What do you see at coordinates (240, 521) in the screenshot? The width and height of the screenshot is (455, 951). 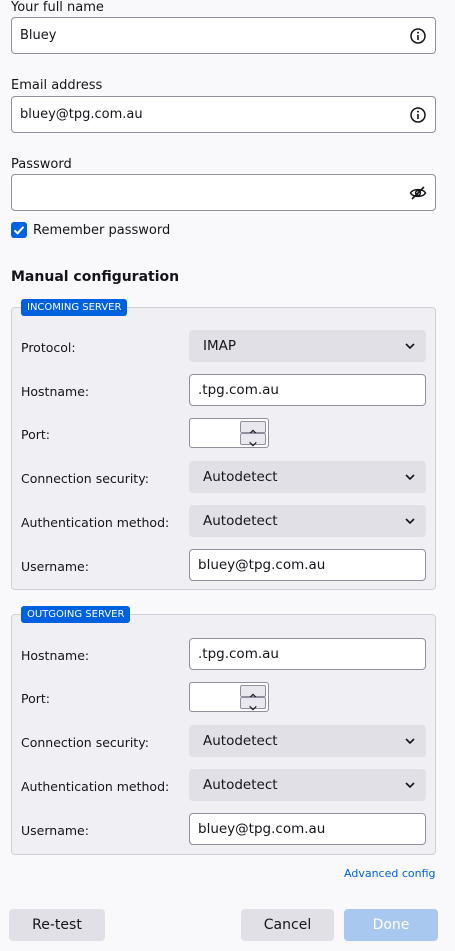 I see `incoming-auth-value: Autodetect` at bounding box center [240, 521].